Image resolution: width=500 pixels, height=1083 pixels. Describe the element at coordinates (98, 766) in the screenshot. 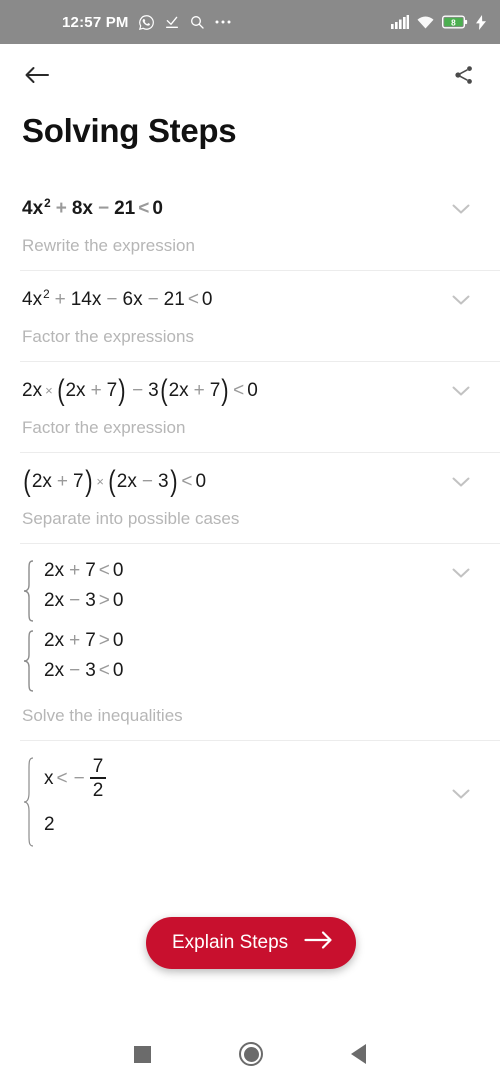

I see `fraction-numerator: 7` at that location.